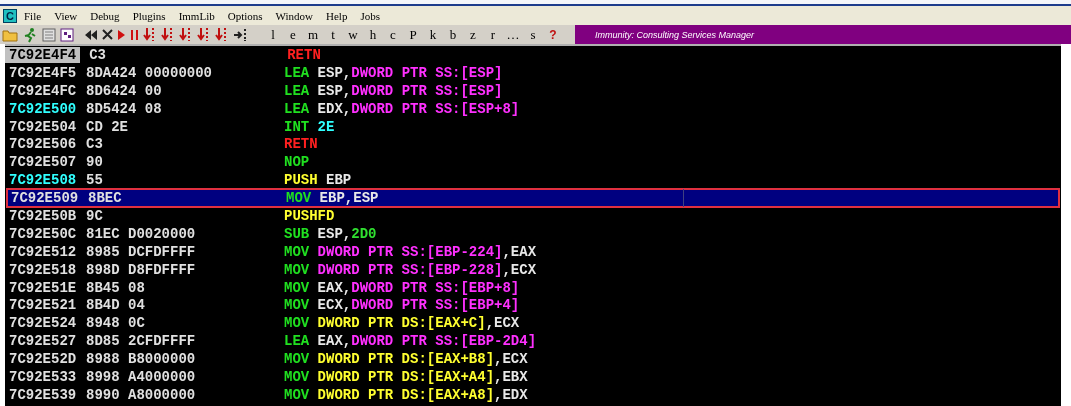 The image size is (1071, 406). I want to click on address-cell: 7C92E4F4, so click(43, 54).